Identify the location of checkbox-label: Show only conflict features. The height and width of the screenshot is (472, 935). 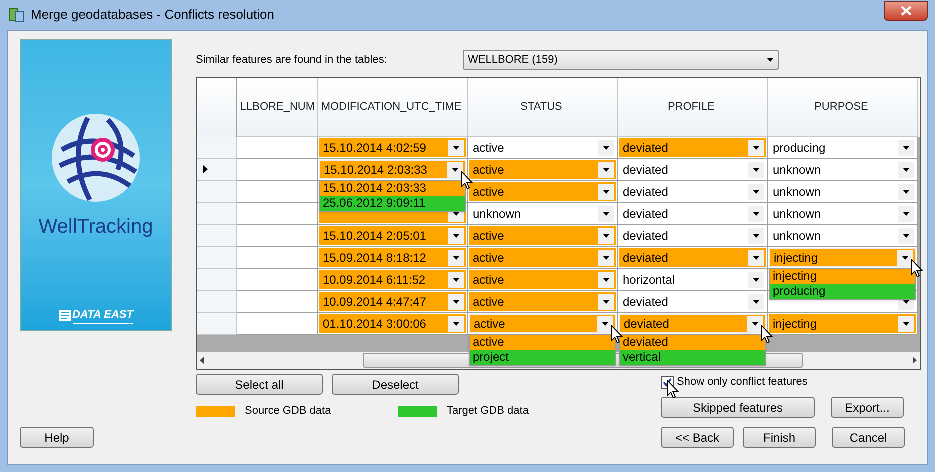
(742, 382).